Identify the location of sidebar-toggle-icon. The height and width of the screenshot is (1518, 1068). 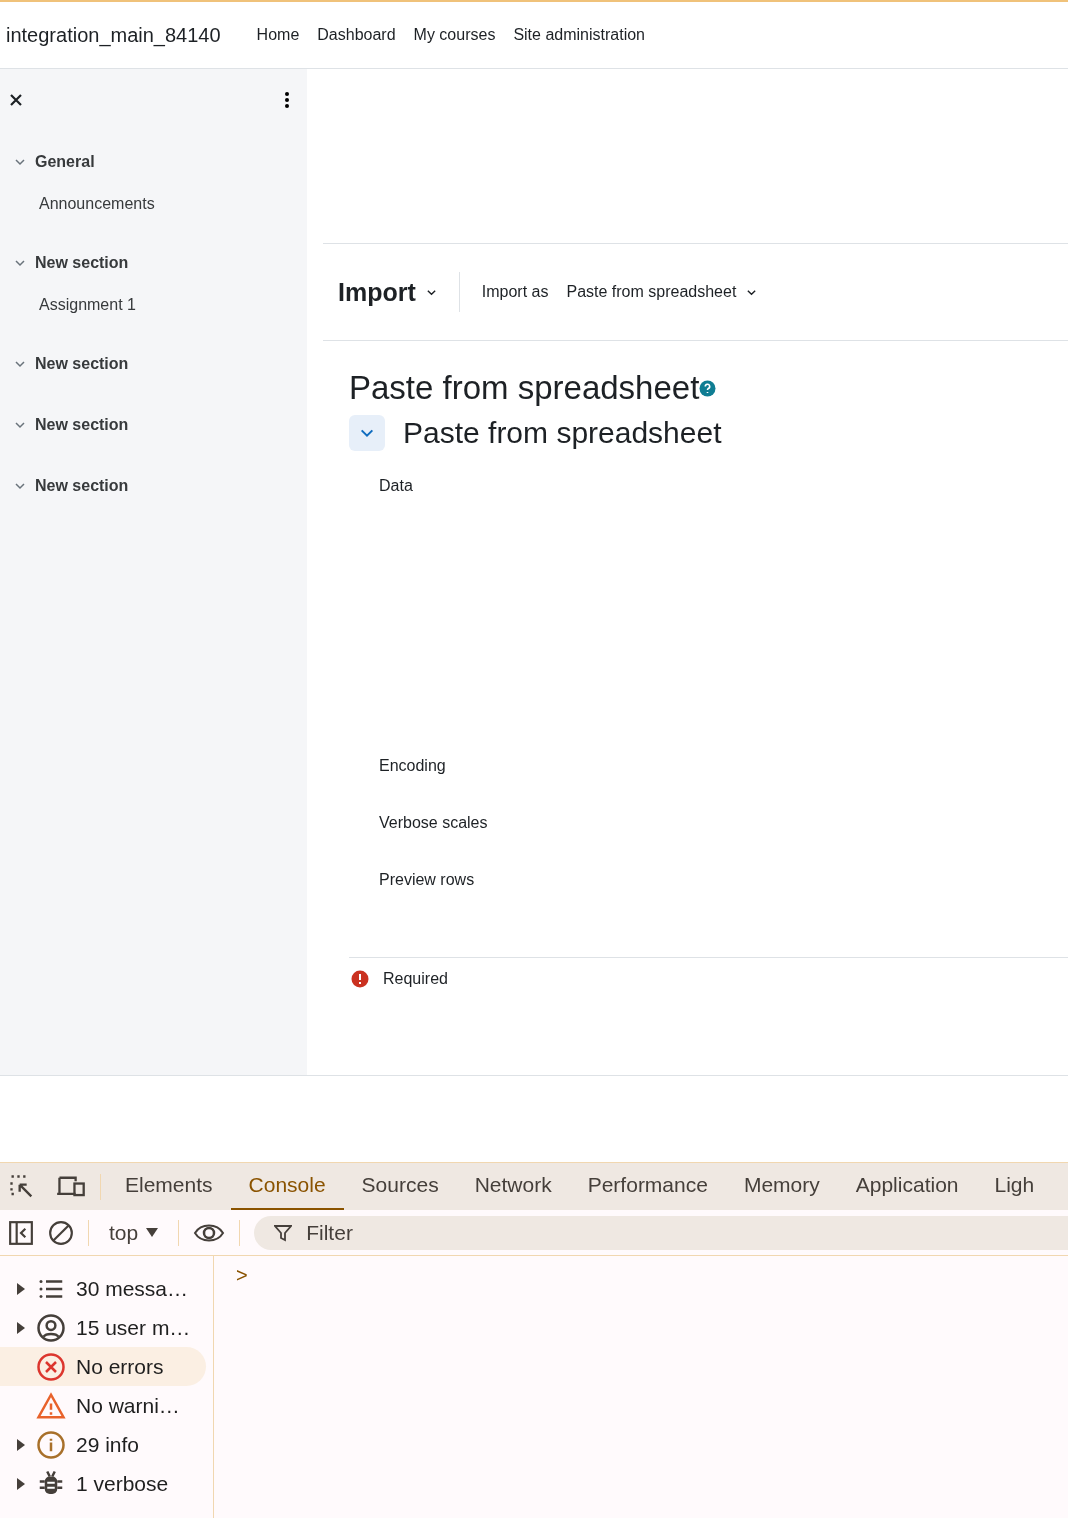
(21, 1232).